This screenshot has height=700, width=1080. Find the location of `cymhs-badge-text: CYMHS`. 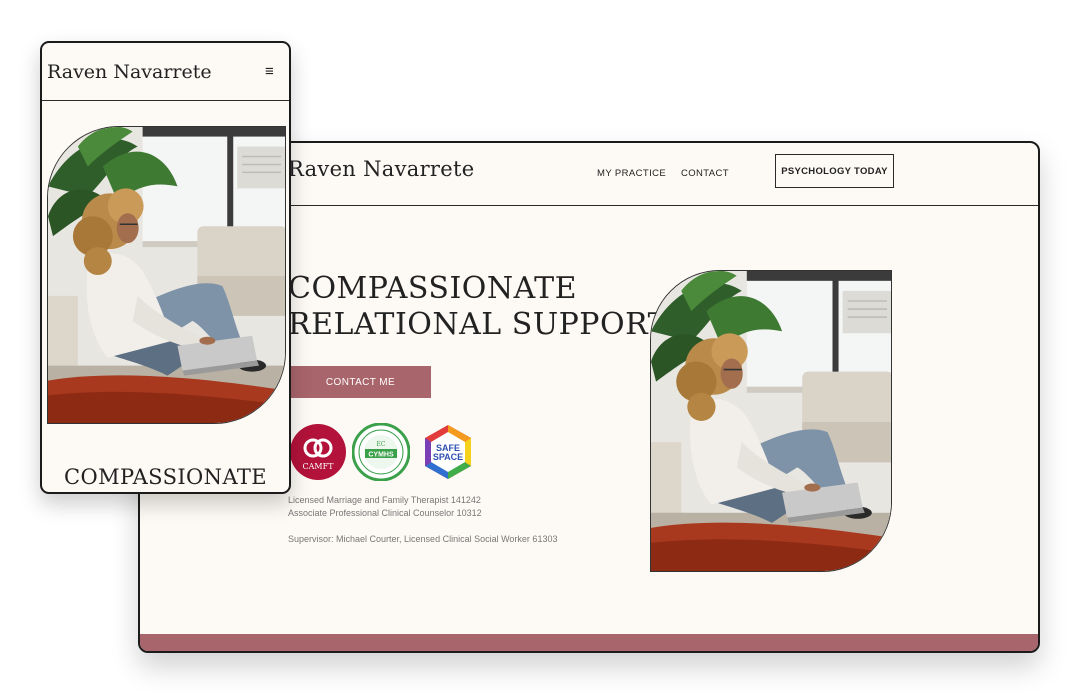

cymhs-badge-text: CYMHS is located at coordinates (381, 455).